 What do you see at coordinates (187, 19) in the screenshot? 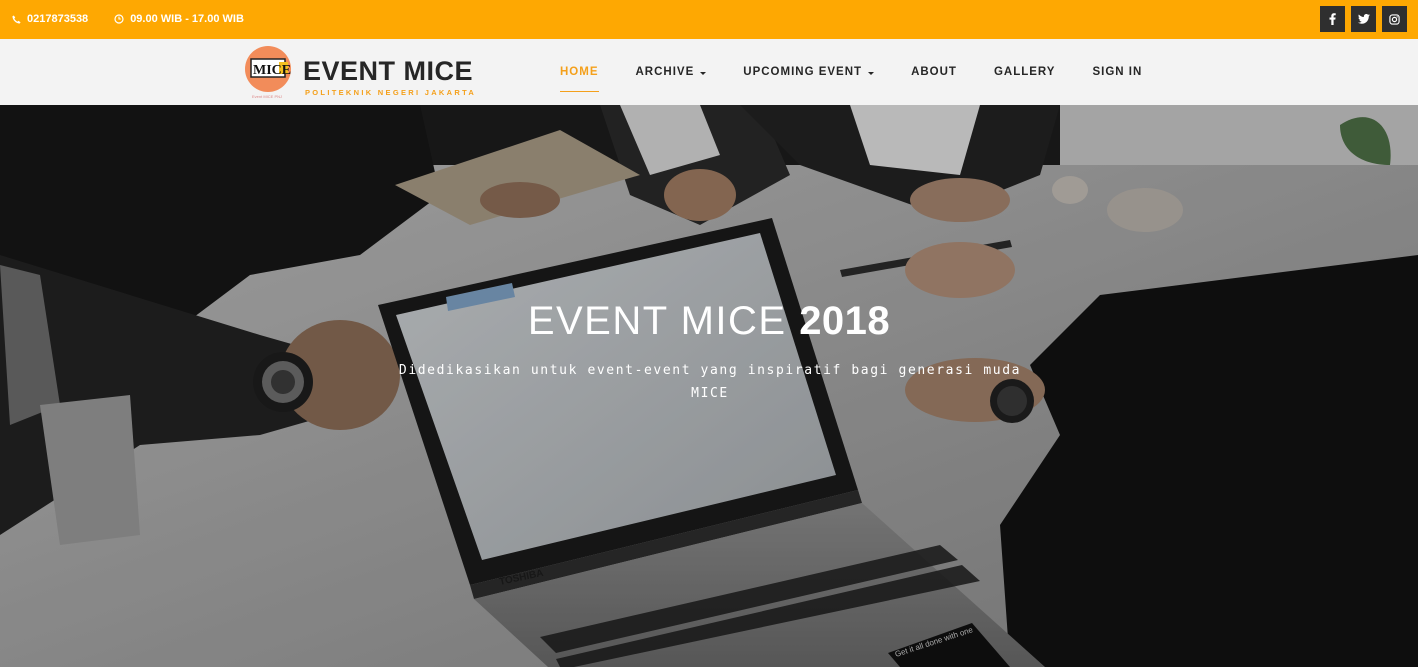
I see `business-hours: 09.00 WIB - 17.00 WIB` at bounding box center [187, 19].